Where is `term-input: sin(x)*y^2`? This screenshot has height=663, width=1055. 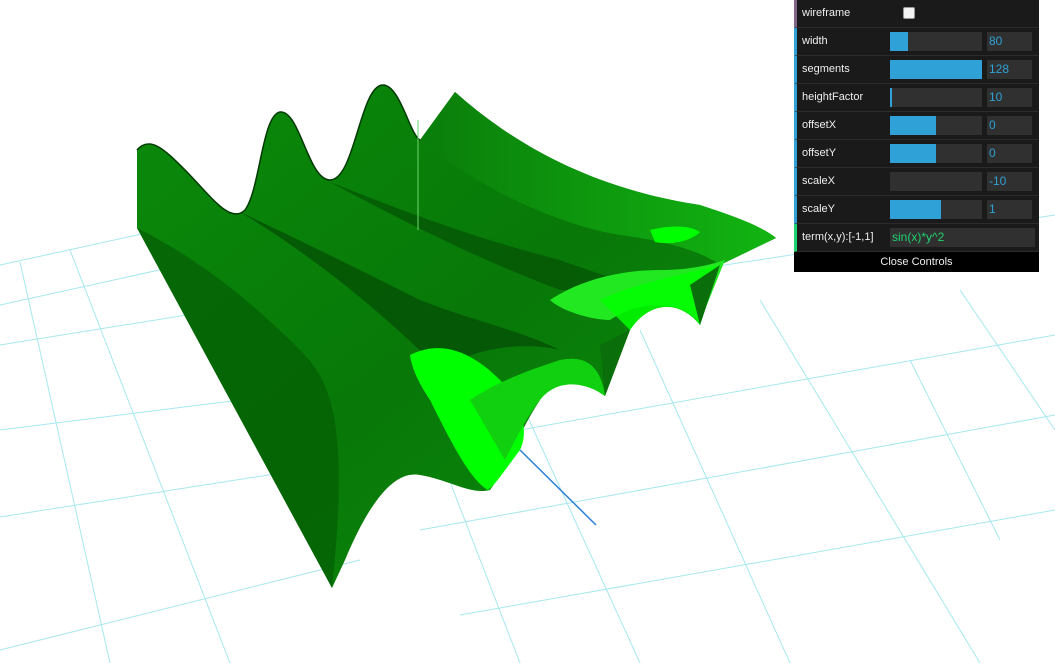
term-input: sin(x)*y^2 is located at coordinates (962, 237).